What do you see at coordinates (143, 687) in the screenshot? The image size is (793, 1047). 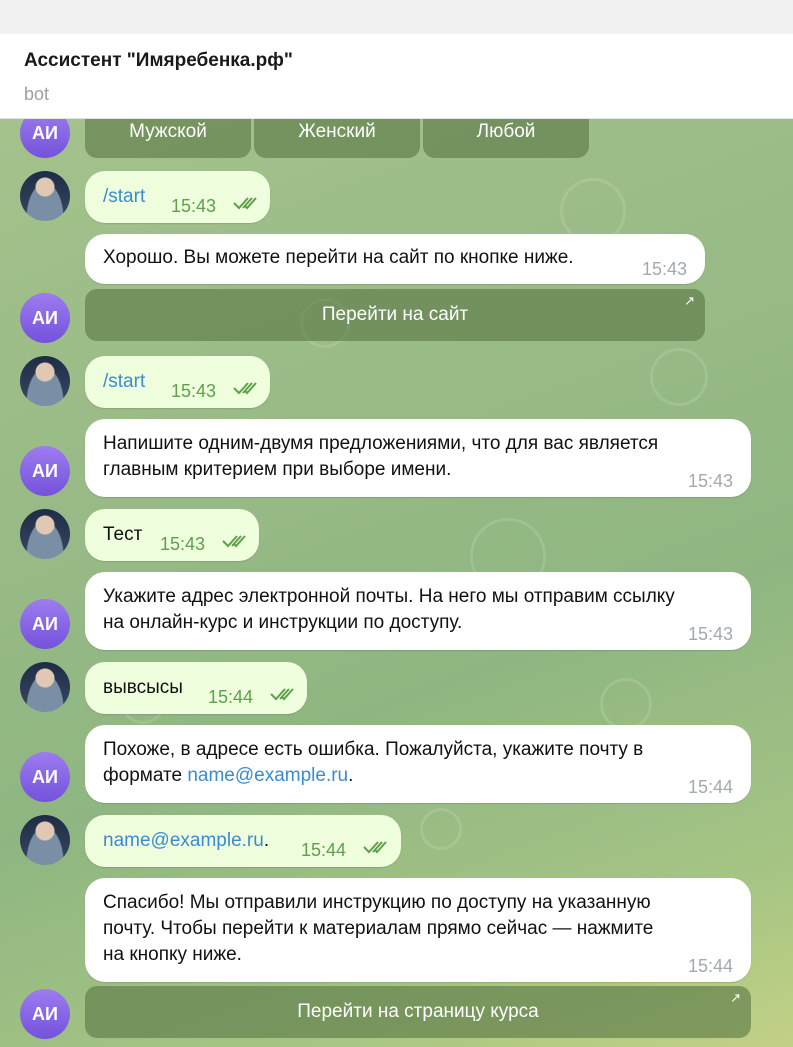 I see `message-text: вывсысы` at bounding box center [143, 687].